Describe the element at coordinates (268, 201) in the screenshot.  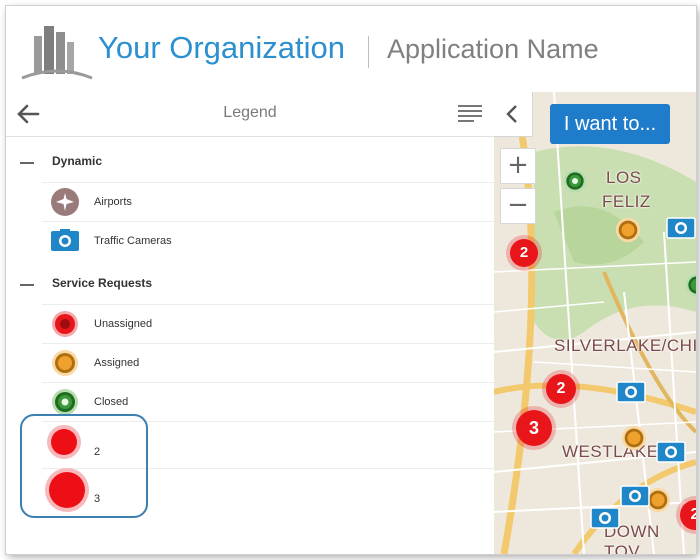
I see `legend-item-airports: Airports` at that location.